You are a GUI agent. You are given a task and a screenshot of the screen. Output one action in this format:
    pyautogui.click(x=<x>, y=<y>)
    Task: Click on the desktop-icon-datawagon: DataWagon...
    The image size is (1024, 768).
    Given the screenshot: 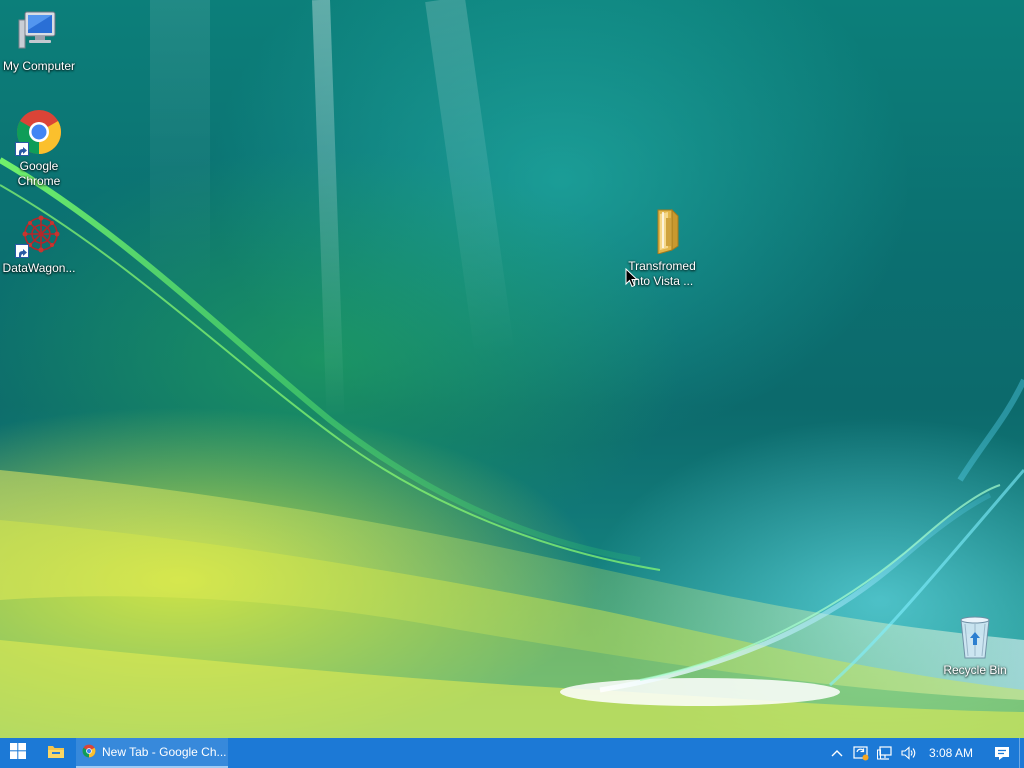 What is the action you would take?
    pyautogui.click(x=39, y=243)
    